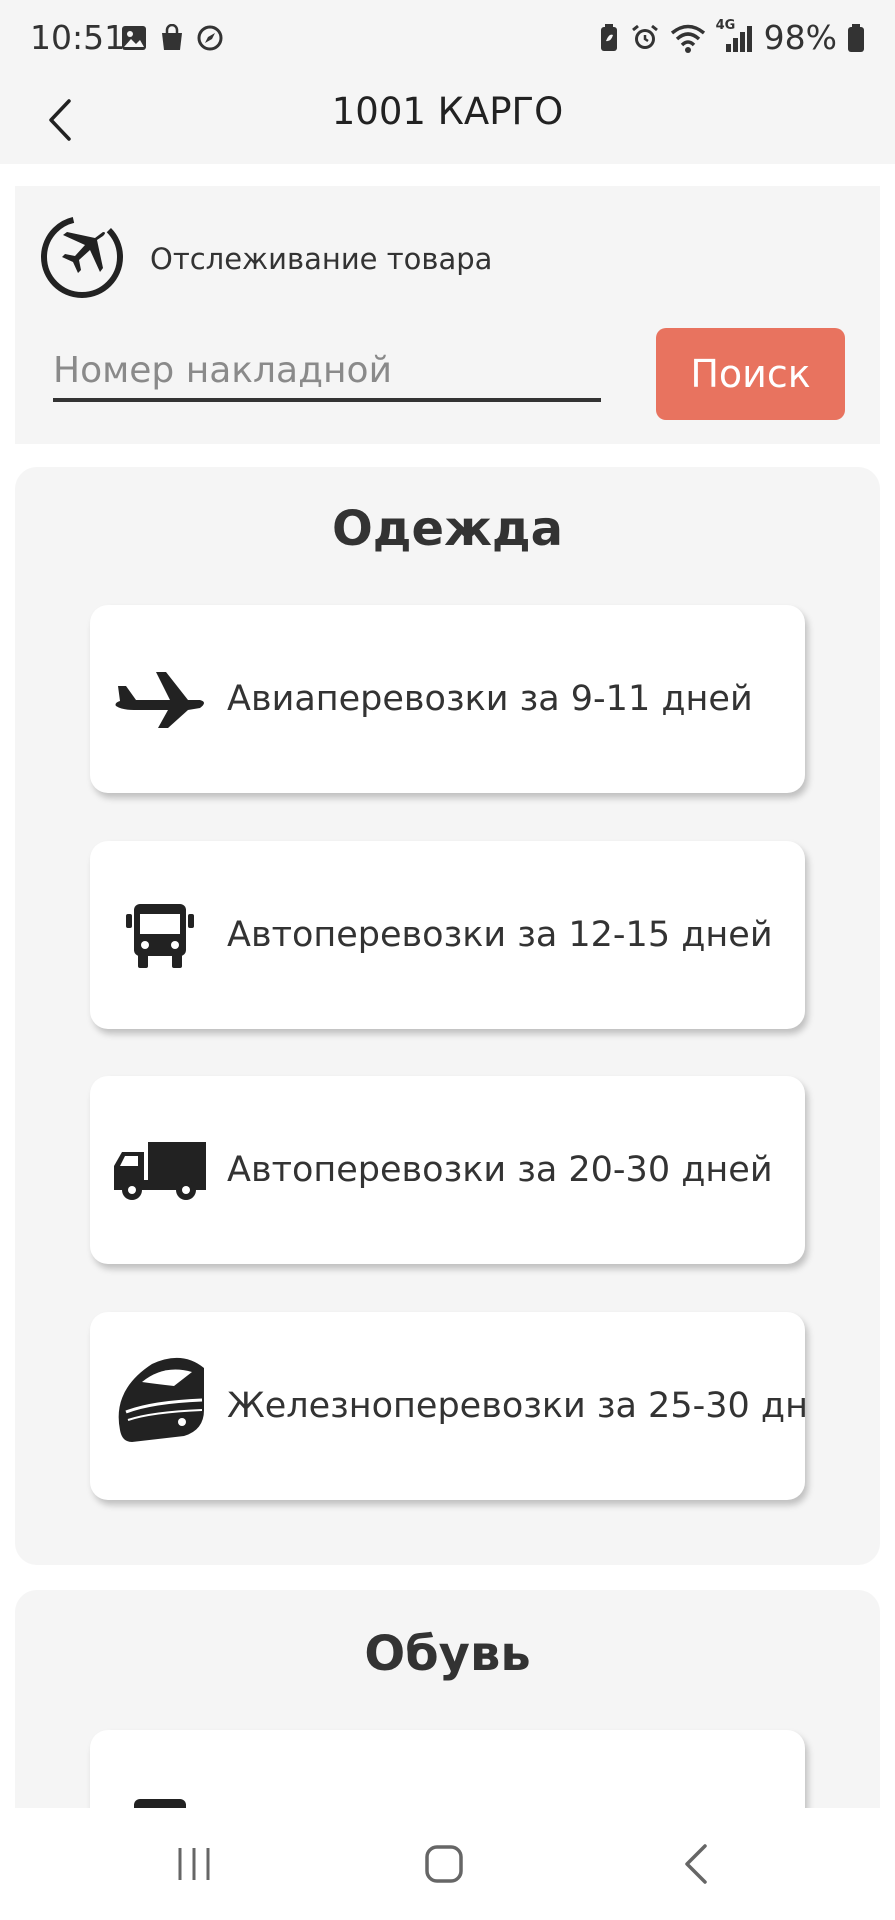 Image resolution: width=895 pixels, height=1920 pixels. I want to click on back-nav-button, so click(696, 1864).